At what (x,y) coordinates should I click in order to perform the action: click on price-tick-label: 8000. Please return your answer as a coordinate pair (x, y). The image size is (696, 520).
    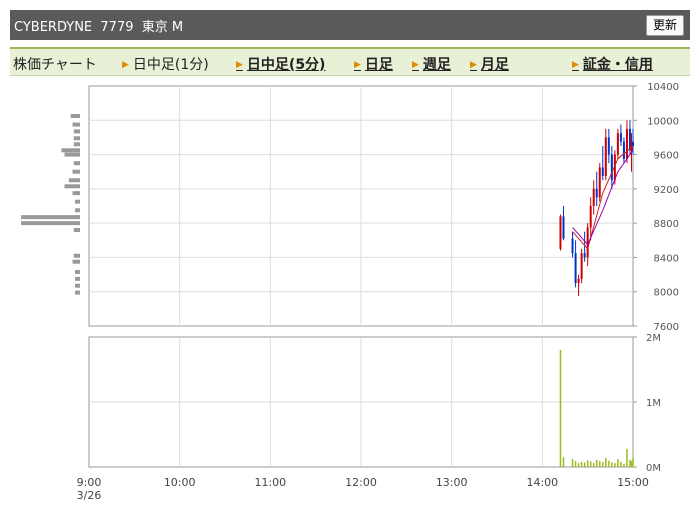
    Looking at the image, I should click on (666, 293).